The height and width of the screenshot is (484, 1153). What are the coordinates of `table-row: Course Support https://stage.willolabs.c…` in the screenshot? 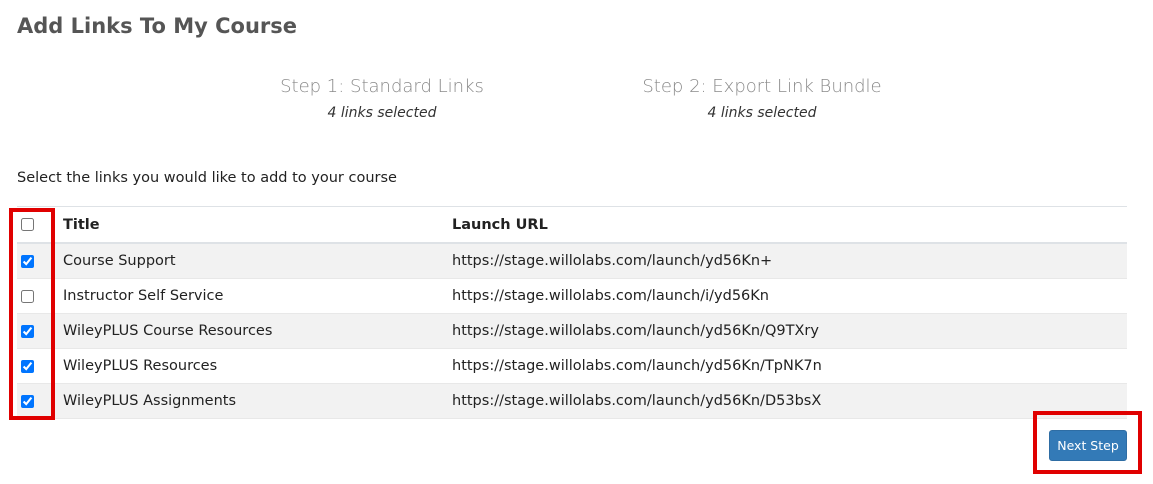 It's located at (572, 261).